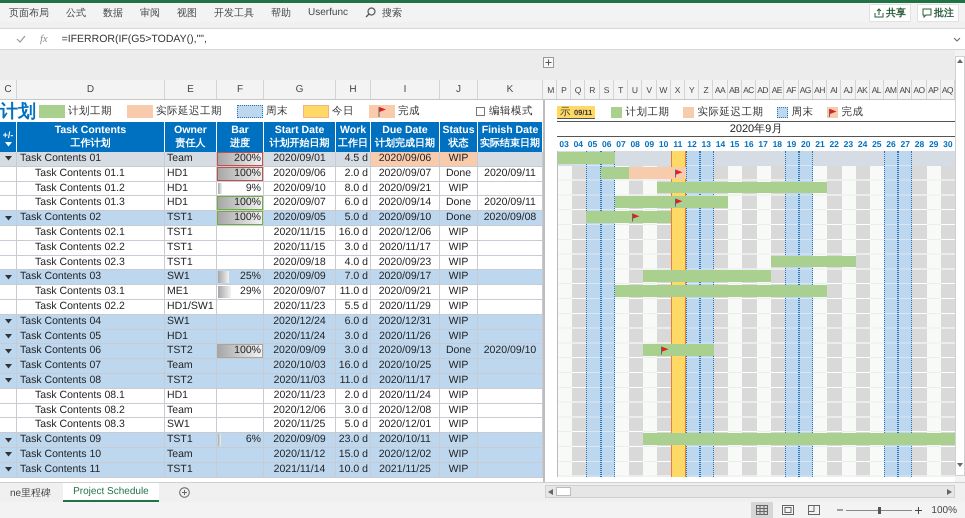 The image size is (965, 518). What do you see at coordinates (271, 396) in the screenshot?
I see `table-row: Task Contents 08.1 HD1 2020/11/23 2.0 d 2020/11/24 WIP` at bounding box center [271, 396].